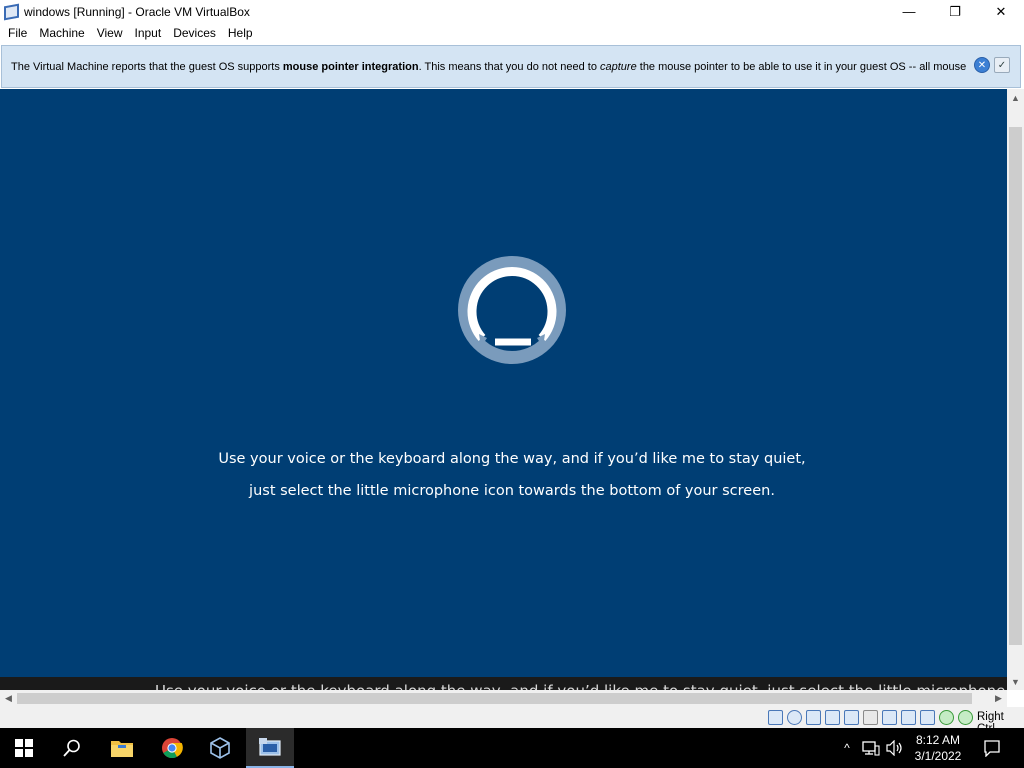  Describe the element at coordinates (12, 12) in the screenshot. I see `virtualbox-app-icon` at that location.